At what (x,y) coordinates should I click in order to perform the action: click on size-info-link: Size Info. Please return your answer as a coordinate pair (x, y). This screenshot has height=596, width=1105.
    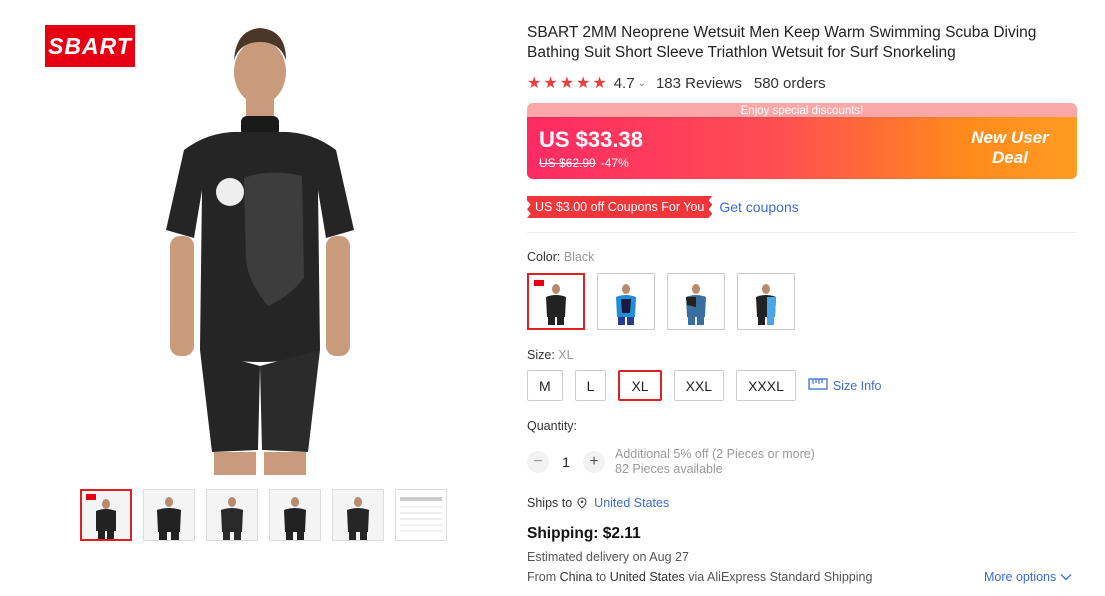
    Looking at the image, I should click on (845, 385).